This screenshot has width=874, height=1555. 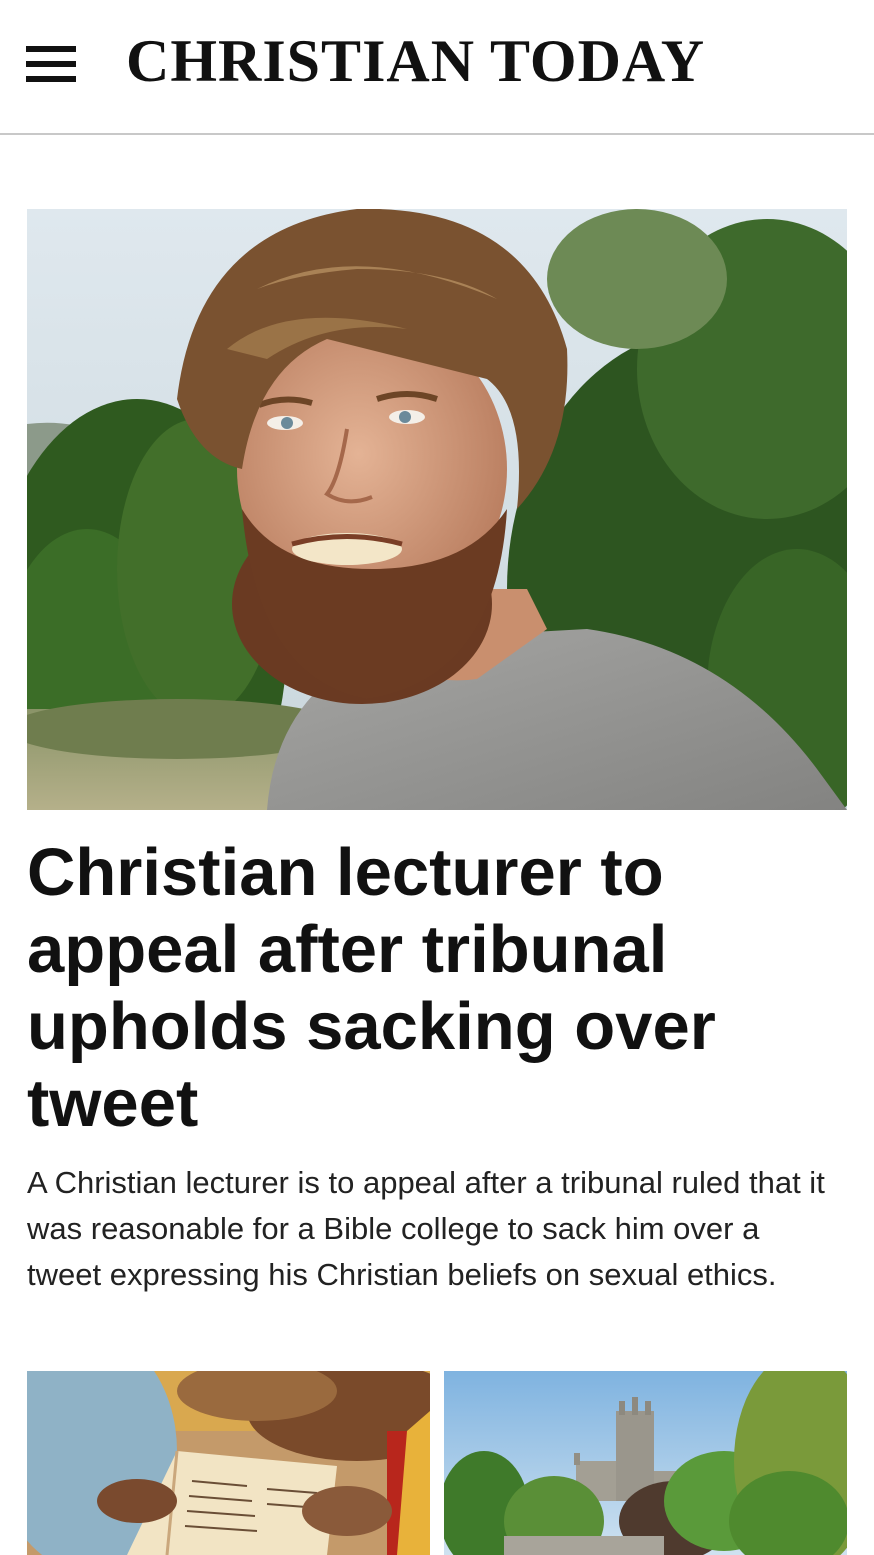 I want to click on menu-bar-bottom, so click(x=51, y=79).